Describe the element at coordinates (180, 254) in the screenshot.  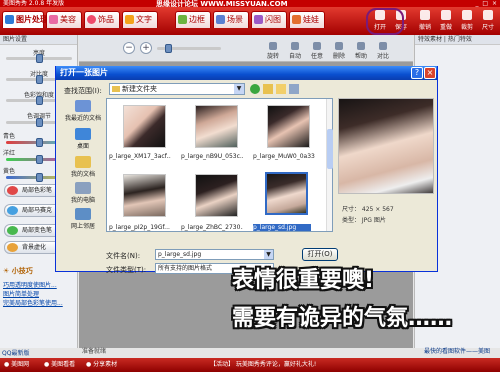
I see `filename-value: p_large_sd.jpg` at that location.